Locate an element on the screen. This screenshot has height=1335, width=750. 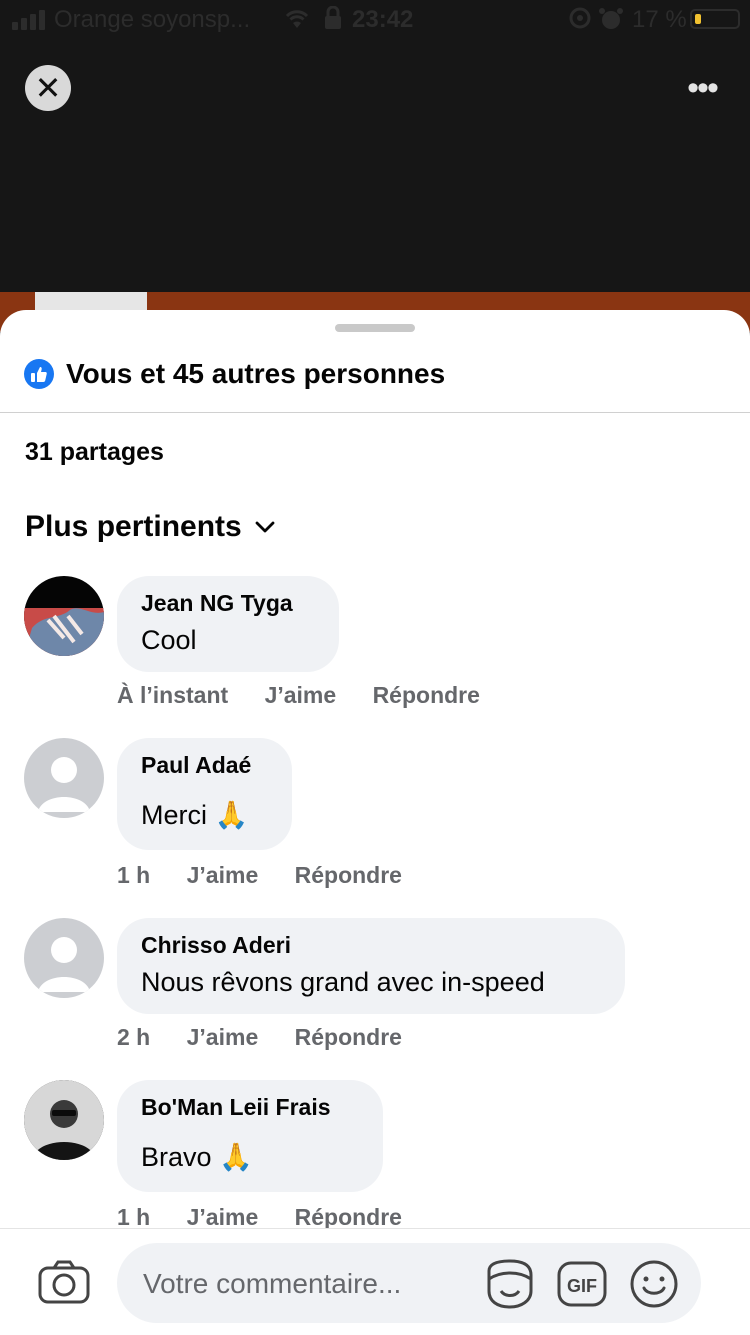
likes-summary: Vous et 45 autres personnes is located at coordinates (234, 374).